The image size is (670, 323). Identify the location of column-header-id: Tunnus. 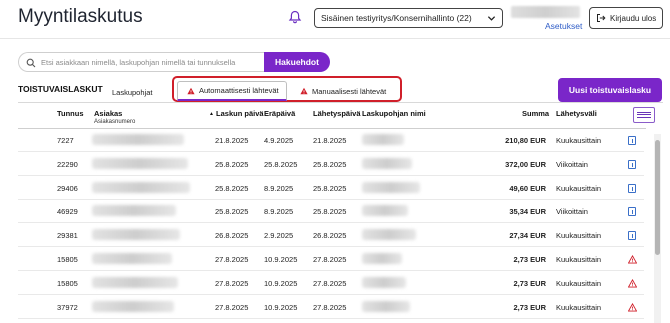
(70, 113).